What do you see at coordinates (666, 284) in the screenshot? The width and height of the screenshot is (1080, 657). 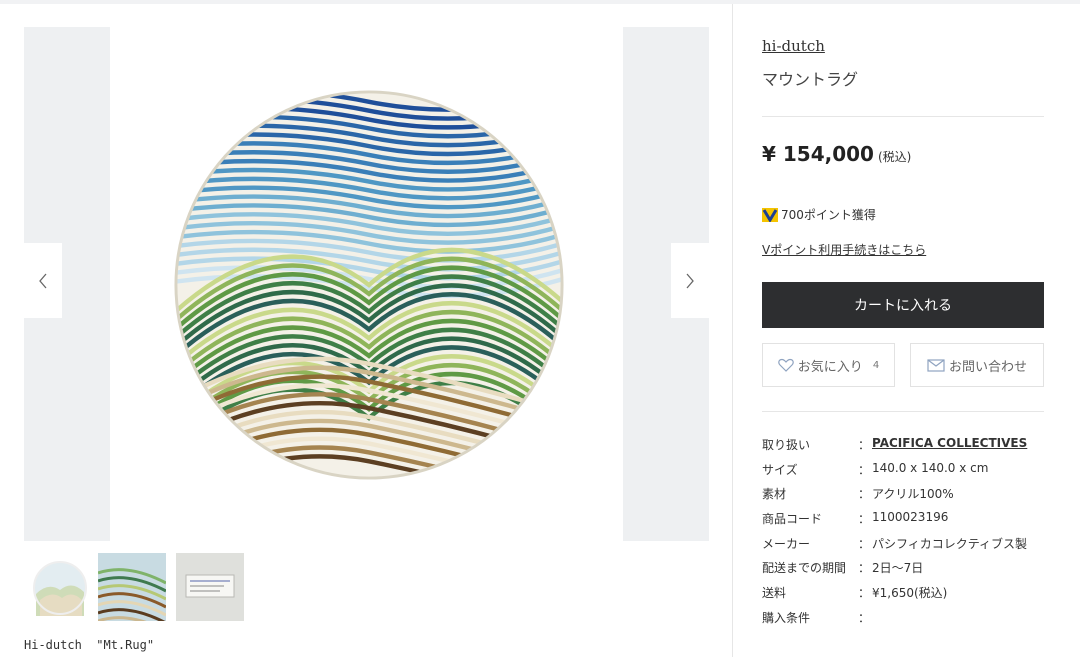 I see `gallery-right-panel` at bounding box center [666, 284].